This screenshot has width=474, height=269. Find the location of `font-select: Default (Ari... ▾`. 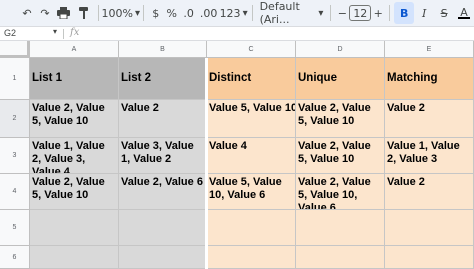

font-select: Default (Ari... ▾ is located at coordinates (292, 13).